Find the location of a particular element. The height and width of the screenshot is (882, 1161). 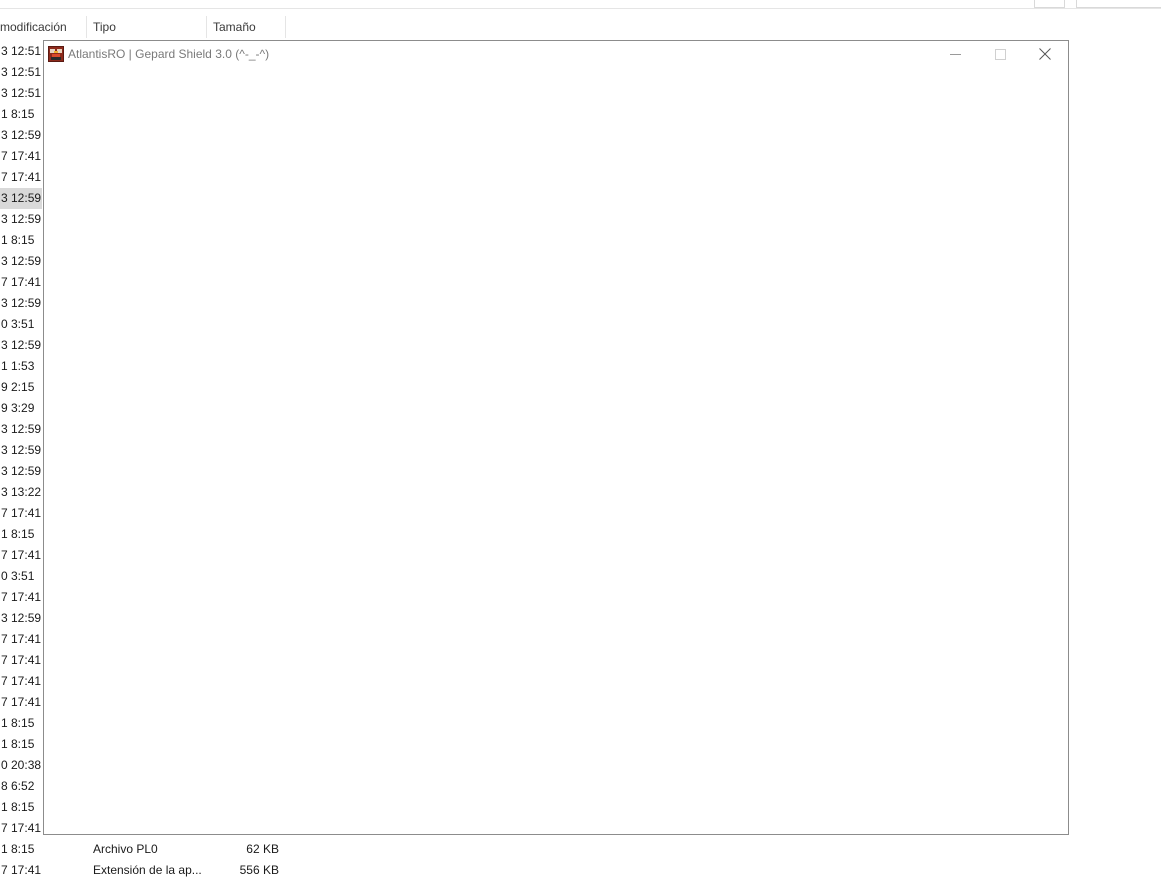

file-size: 62 KB is located at coordinates (262, 849).